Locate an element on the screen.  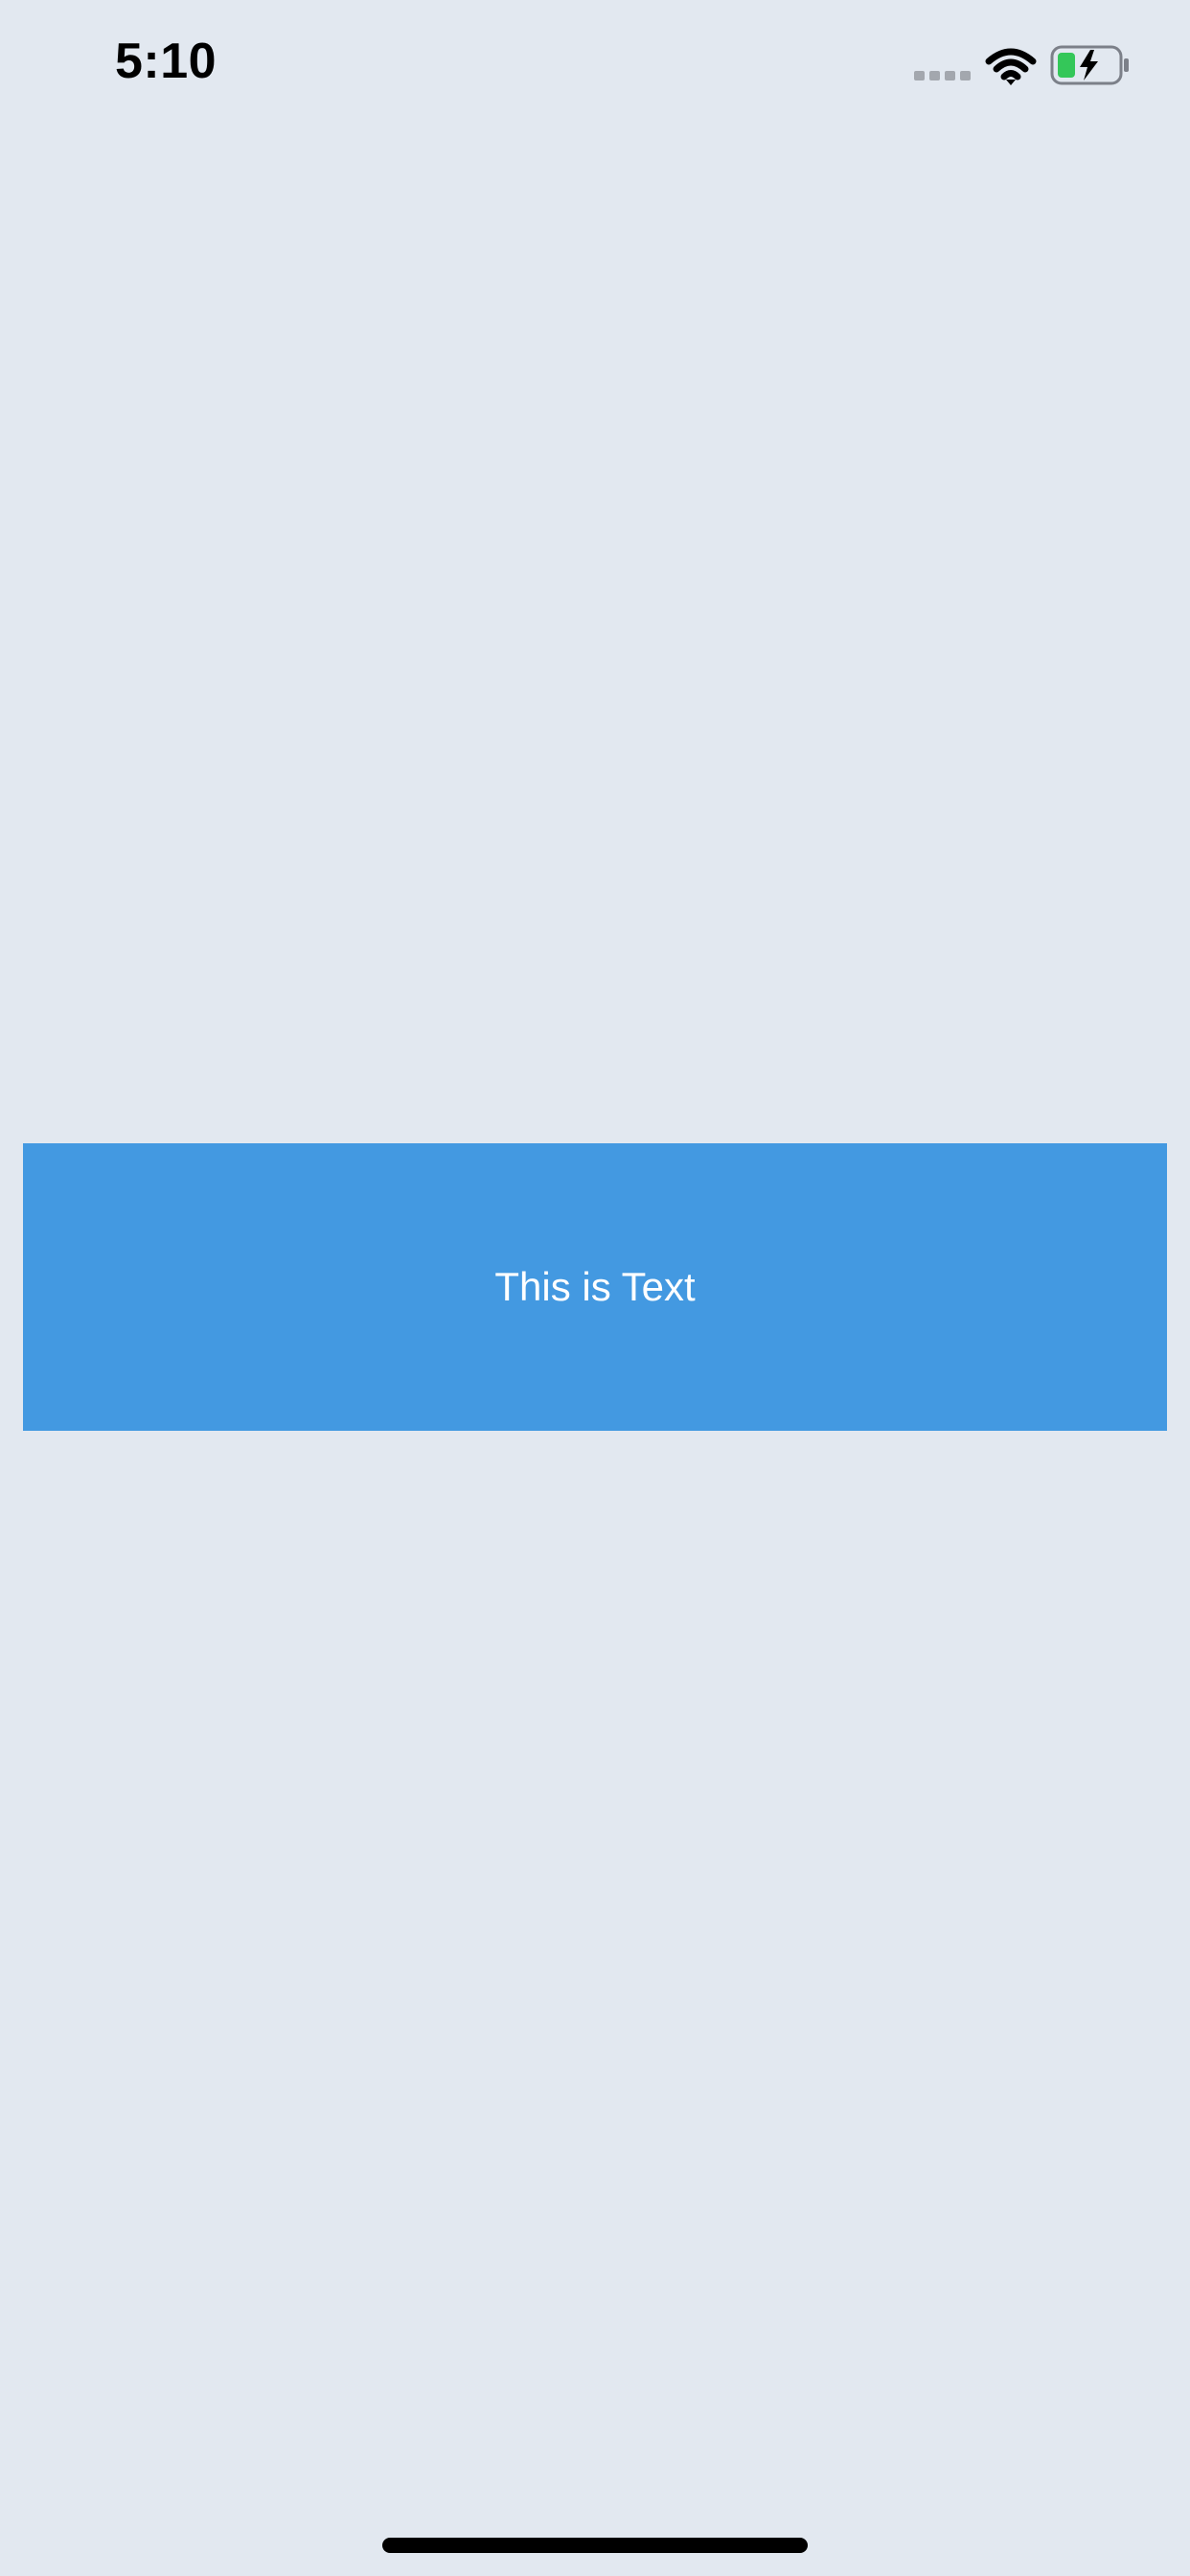
banner-text: This is Text is located at coordinates (595, 1286).